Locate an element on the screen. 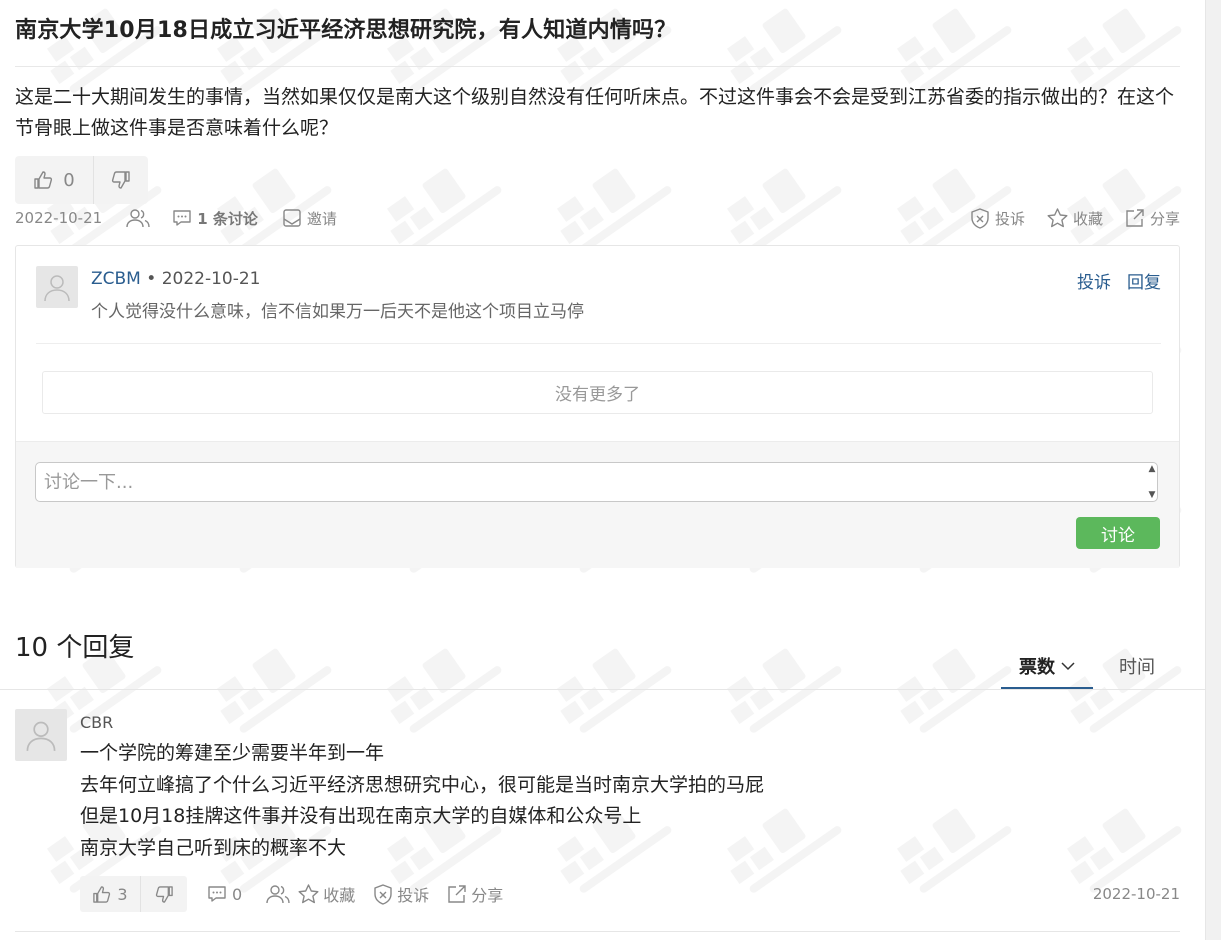  share-label: 分享 is located at coordinates (1164, 218).